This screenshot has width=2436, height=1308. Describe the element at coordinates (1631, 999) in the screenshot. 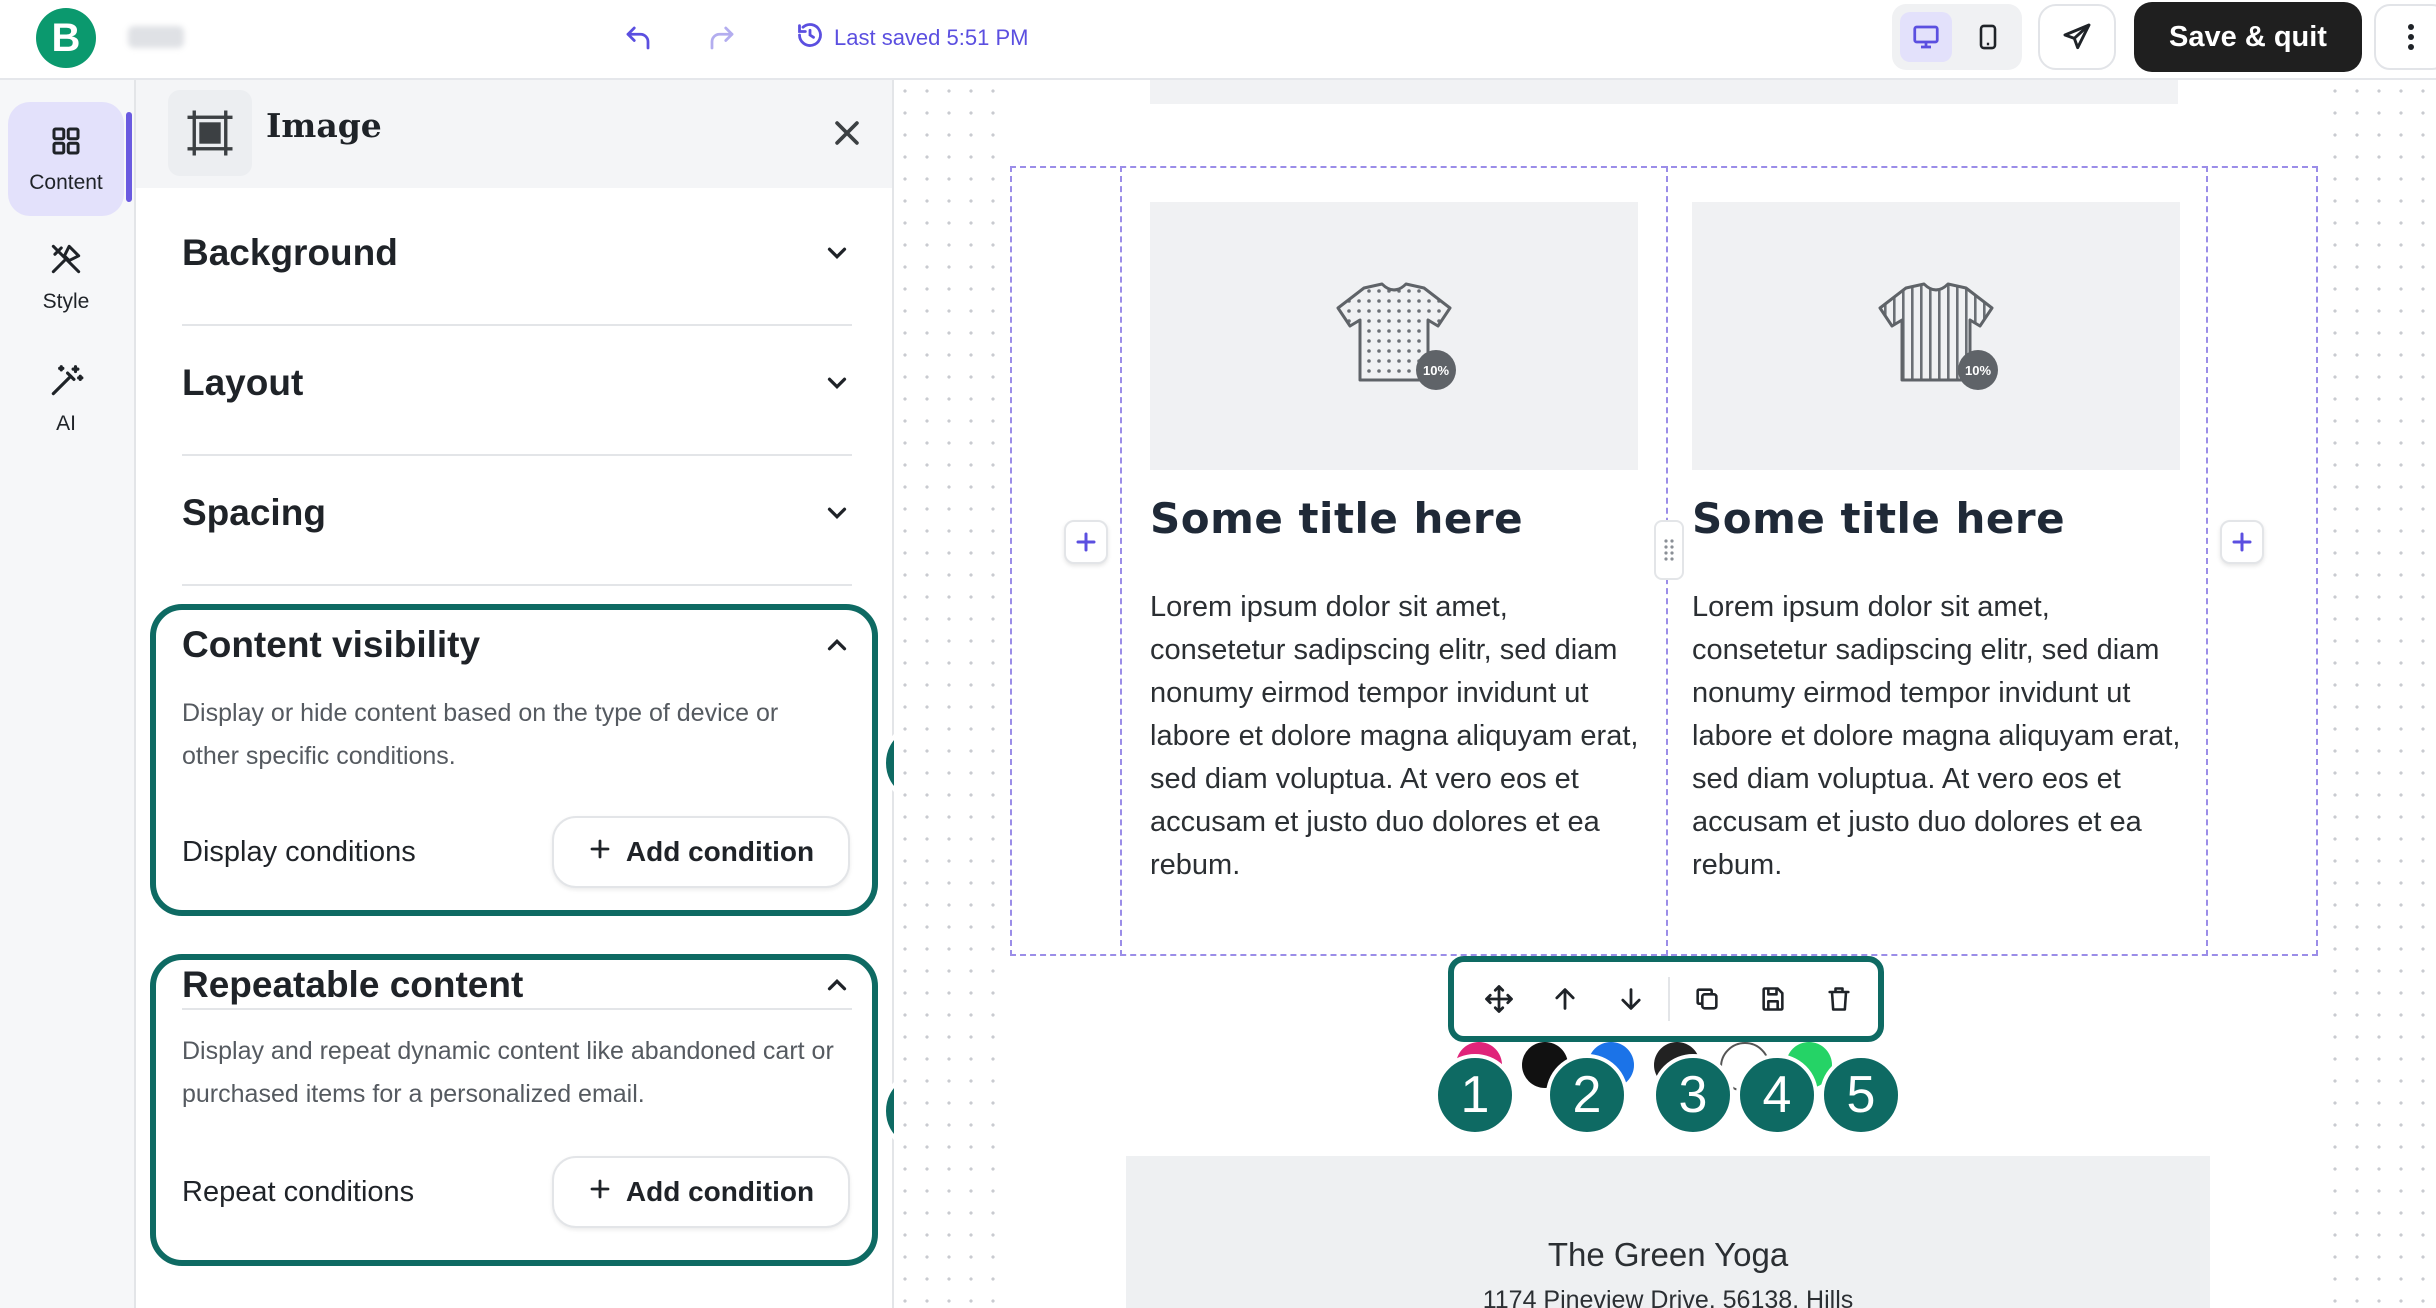

I see `arrow-down-icon` at that location.